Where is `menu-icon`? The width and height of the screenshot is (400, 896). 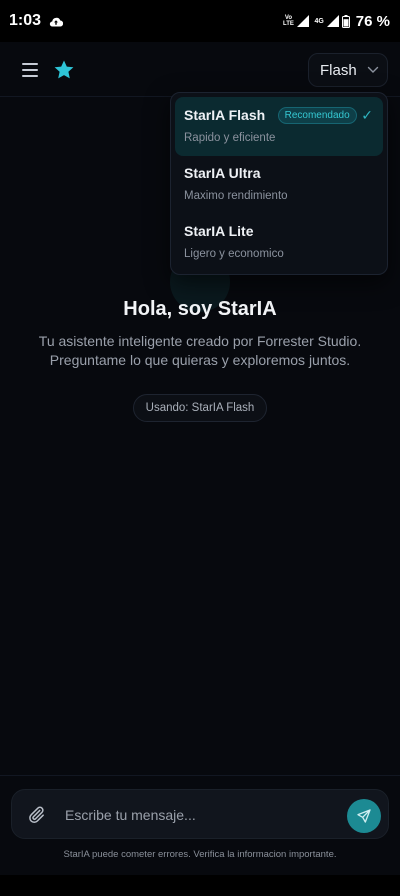 menu-icon is located at coordinates (30, 70).